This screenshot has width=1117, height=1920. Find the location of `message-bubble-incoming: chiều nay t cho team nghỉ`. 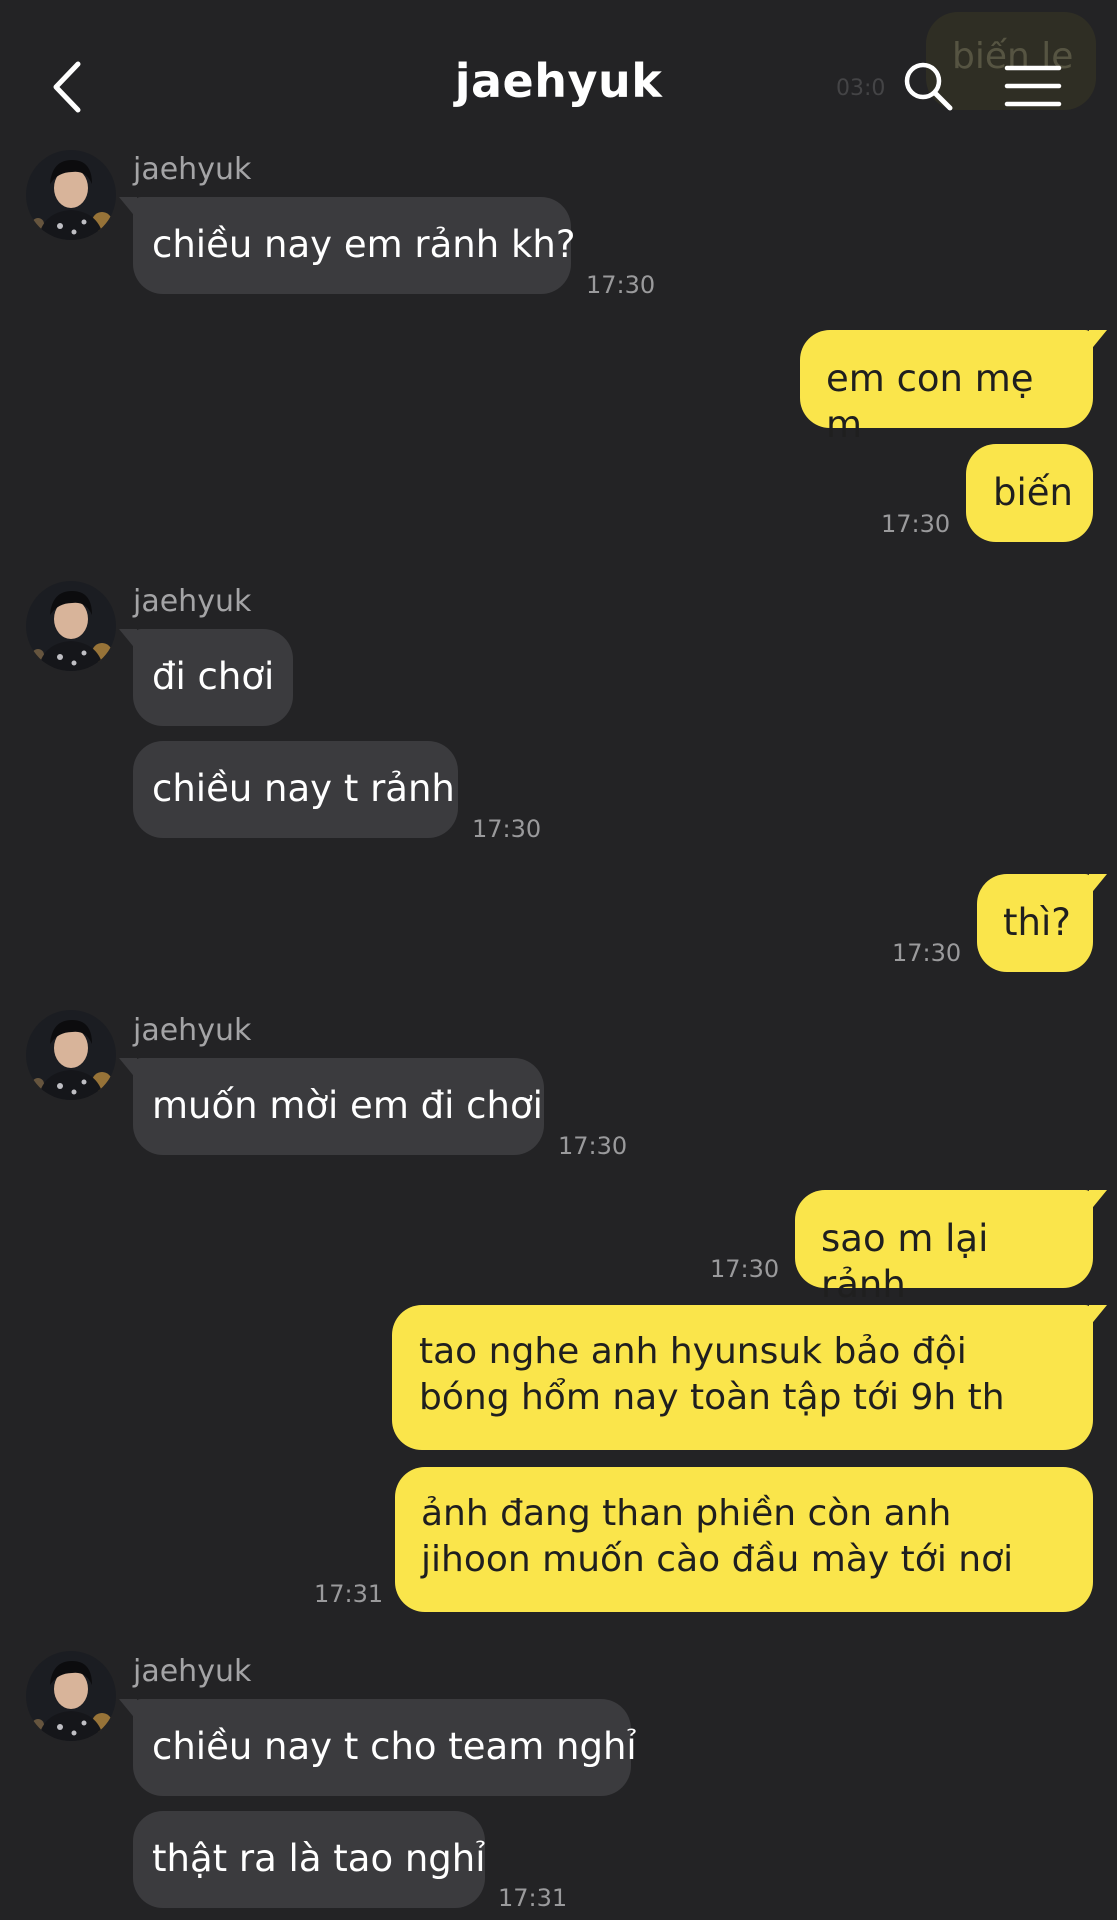

message-bubble-incoming: chiều nay t cho team nghỉ is located at coordinates (378, 1747).